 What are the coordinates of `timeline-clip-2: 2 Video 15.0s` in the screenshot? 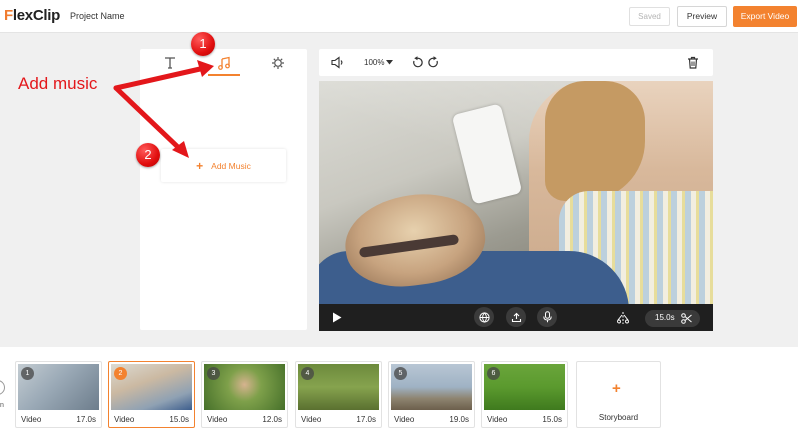 It's located at (151, 394).